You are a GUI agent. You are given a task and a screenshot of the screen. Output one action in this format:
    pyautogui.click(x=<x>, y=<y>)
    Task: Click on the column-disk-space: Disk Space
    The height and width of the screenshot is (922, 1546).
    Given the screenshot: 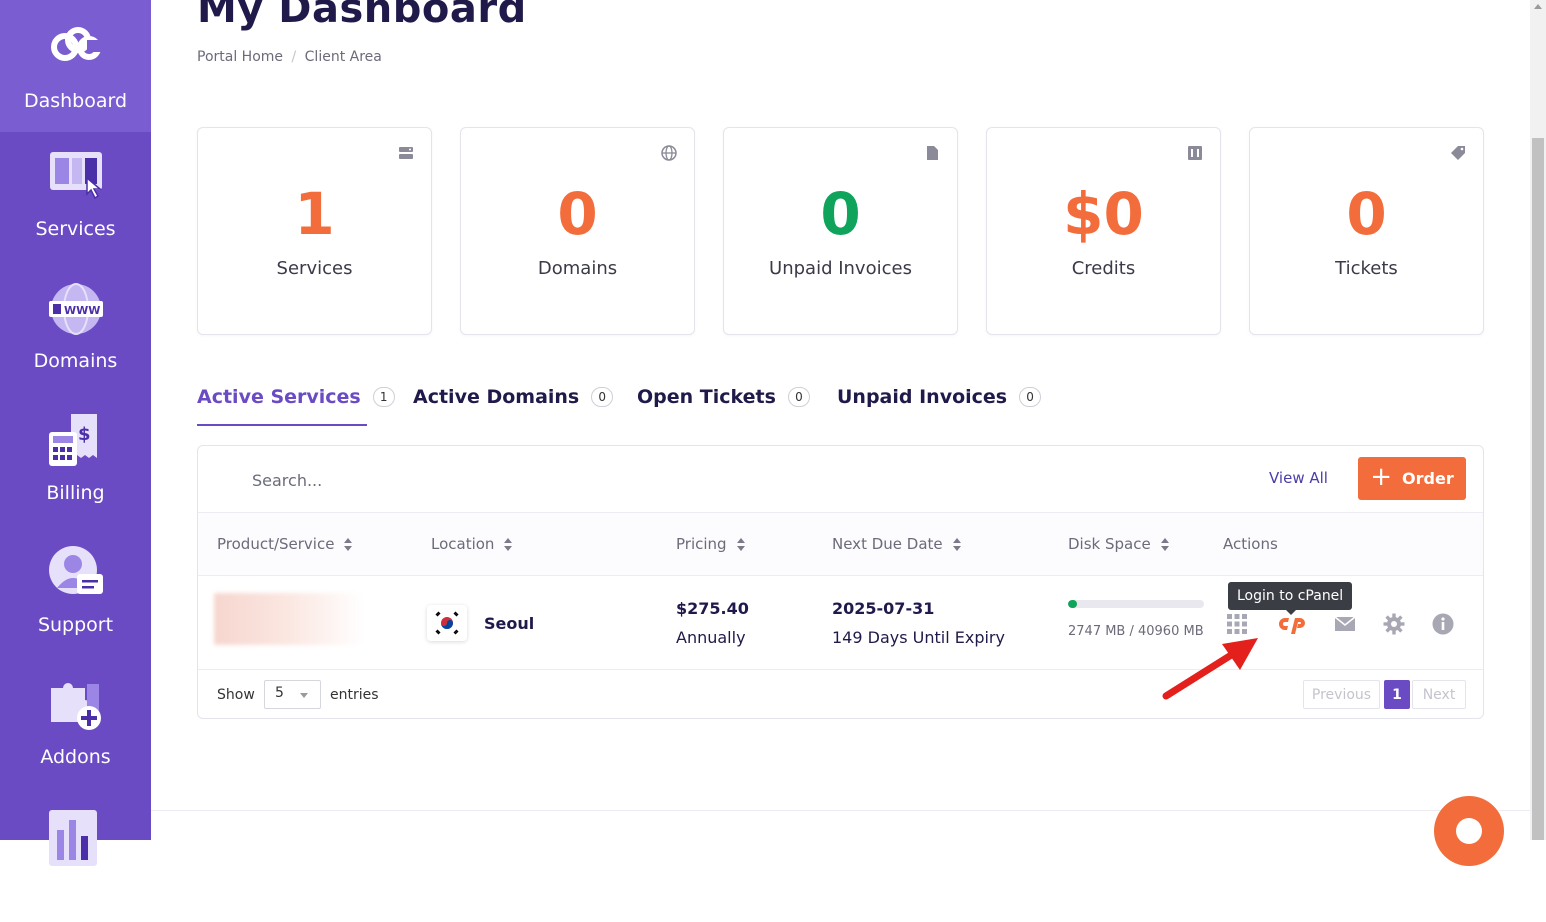 What is the action you would take?
    pyautogui.click(x=1118, y=544)
    